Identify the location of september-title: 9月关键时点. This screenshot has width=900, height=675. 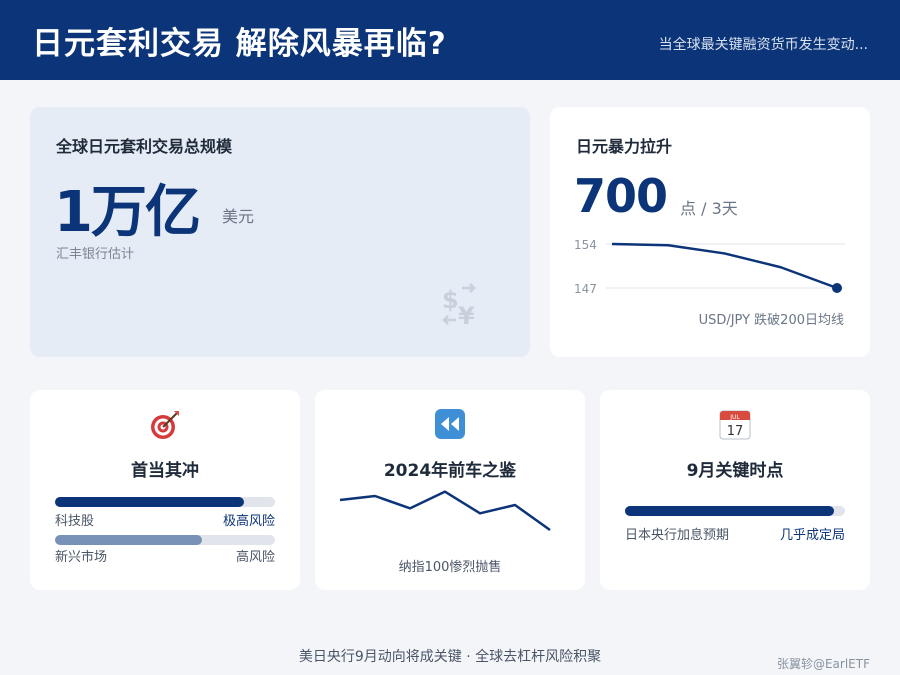
(735, 471).